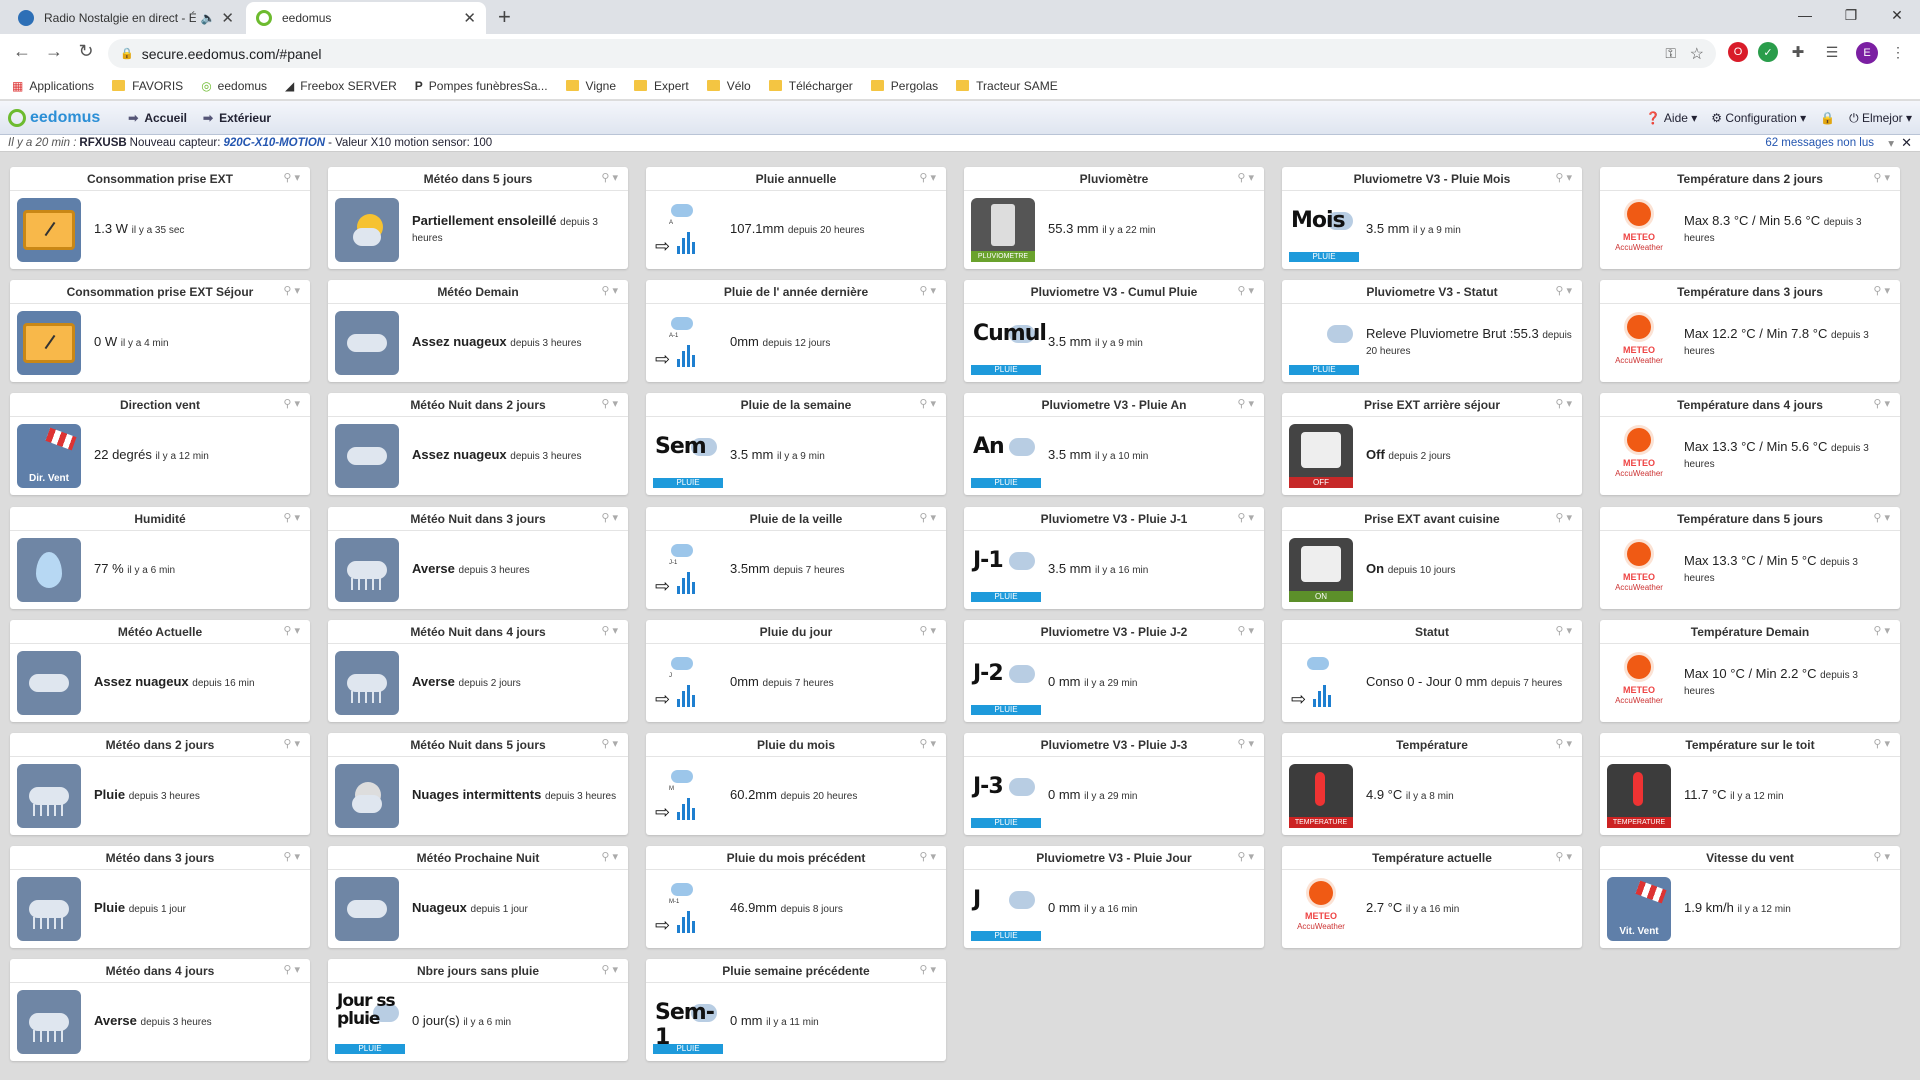 The width and height of the screenshot is (1920, 1080). I want to click on profile-avatar: E, so click(1867, 53).